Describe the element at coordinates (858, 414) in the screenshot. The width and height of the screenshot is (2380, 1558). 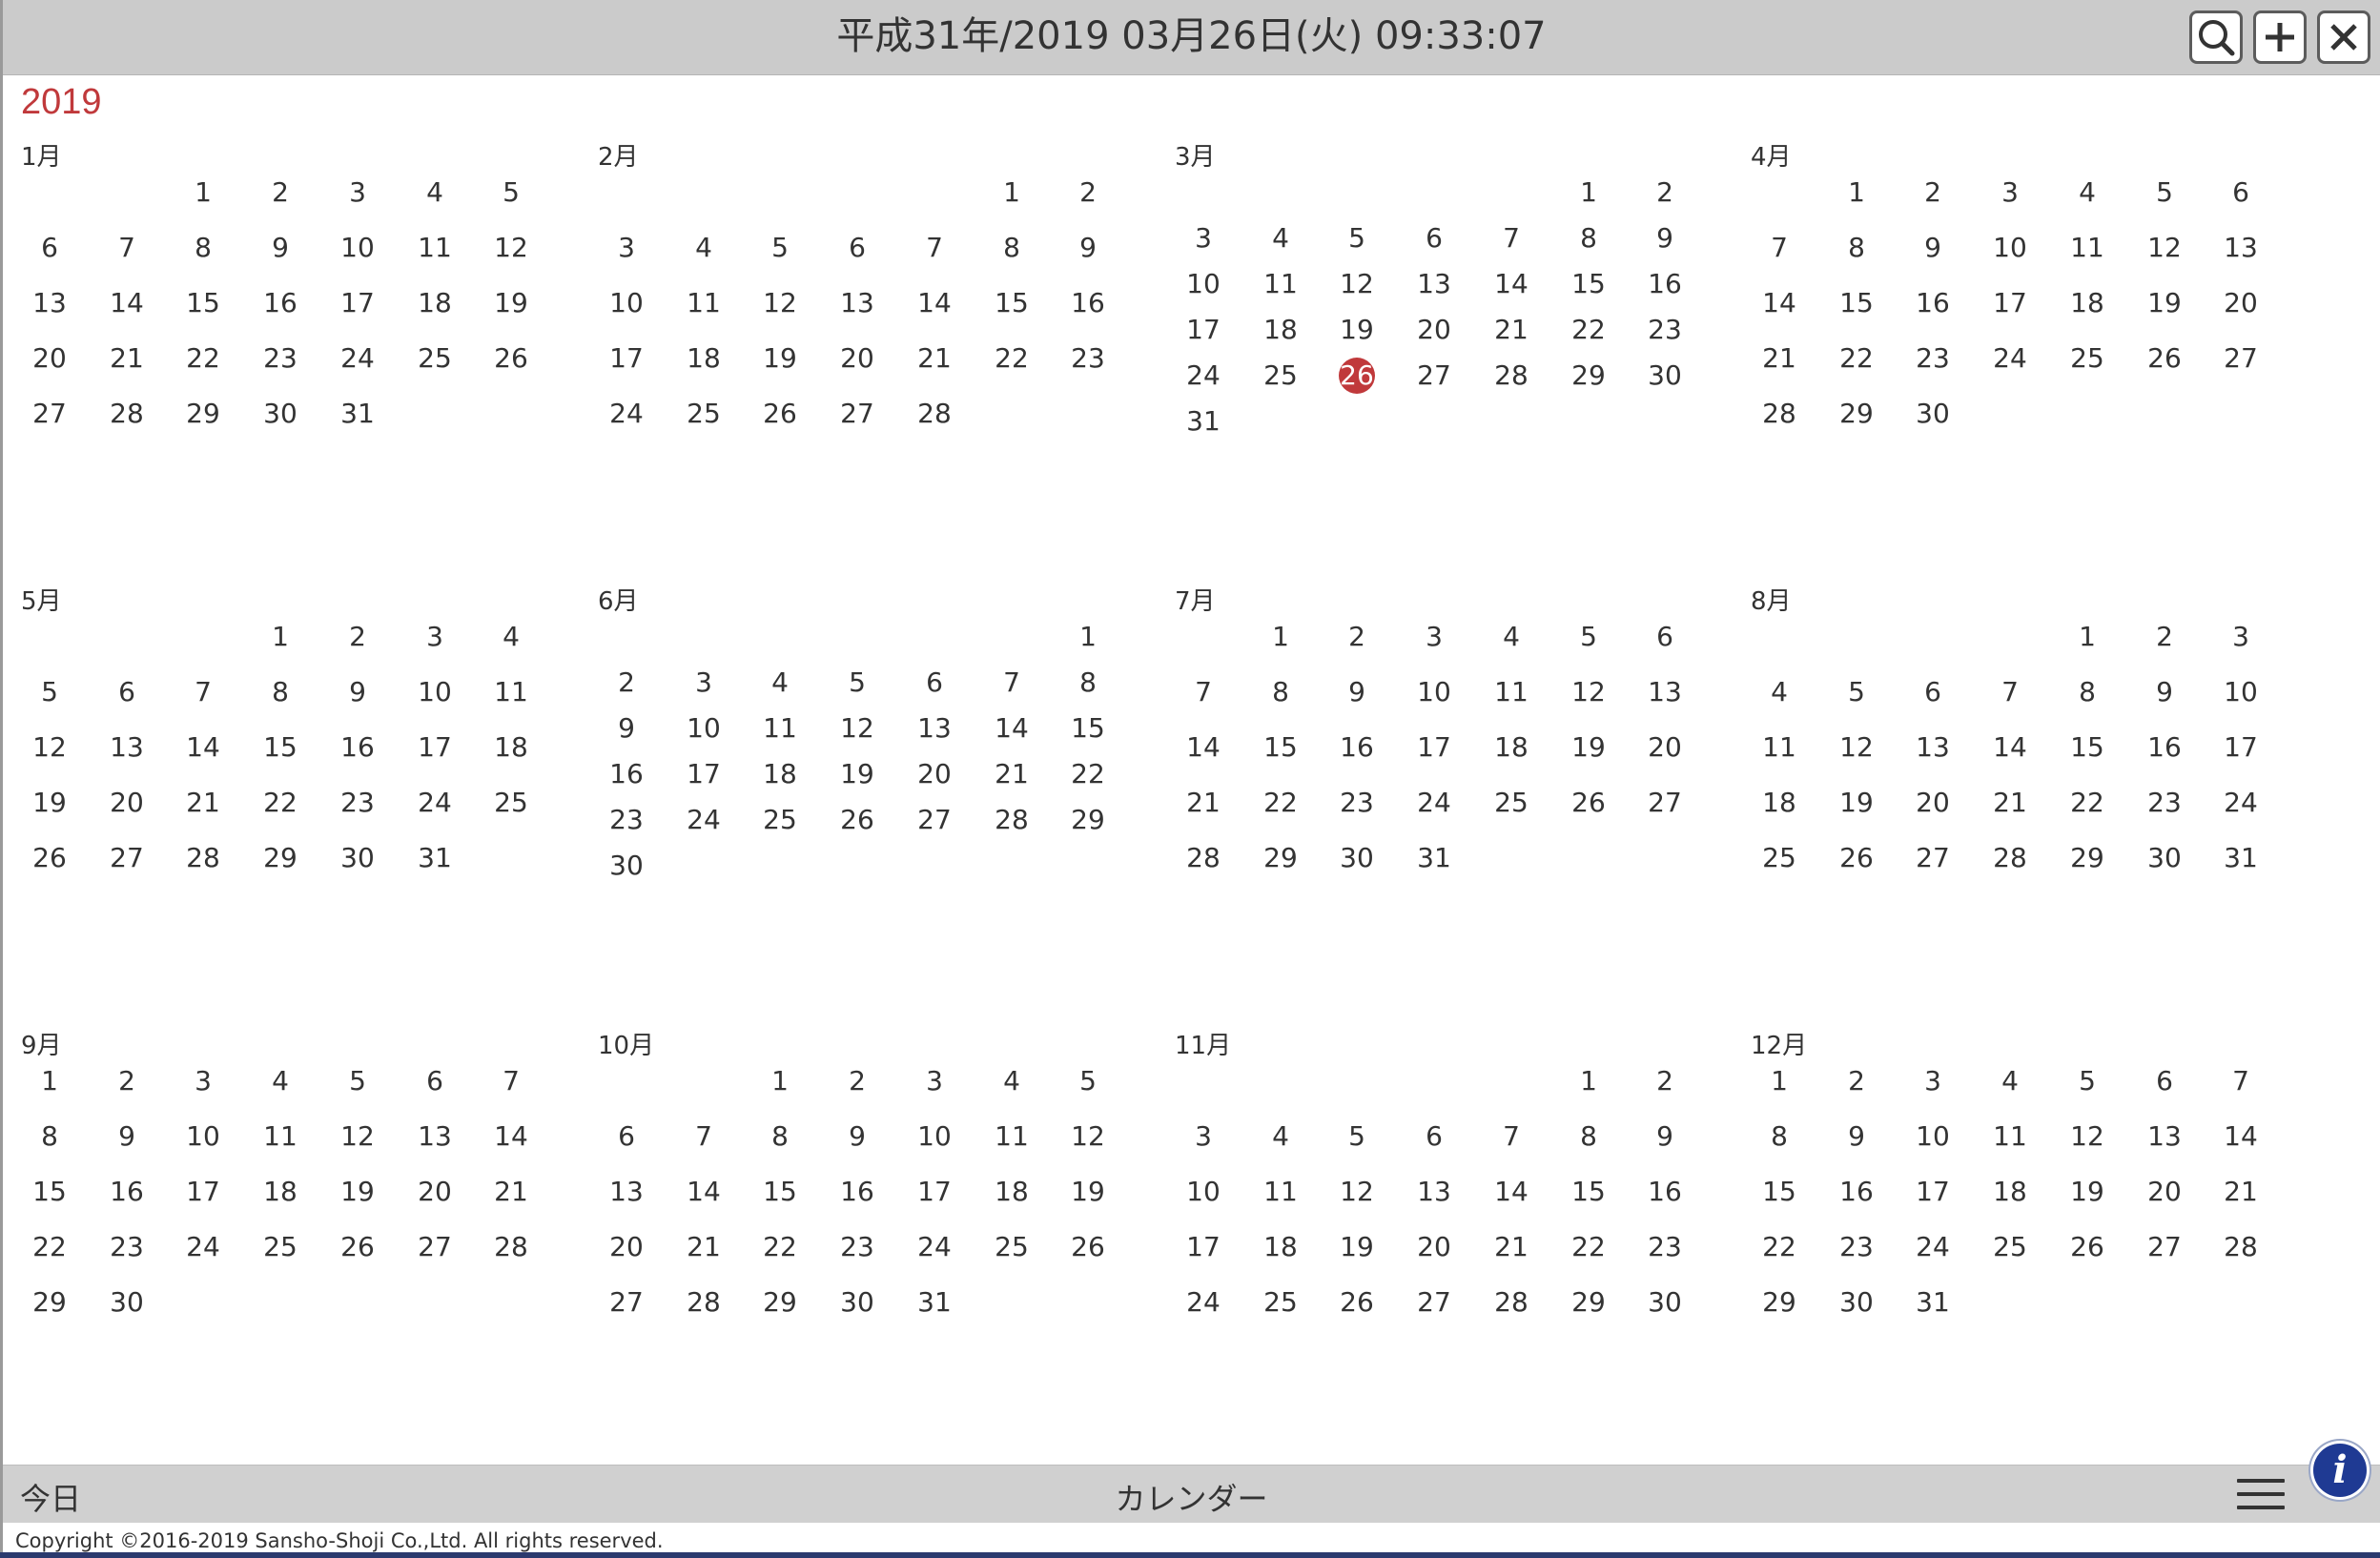
I see `day-cell: 27` at that location.